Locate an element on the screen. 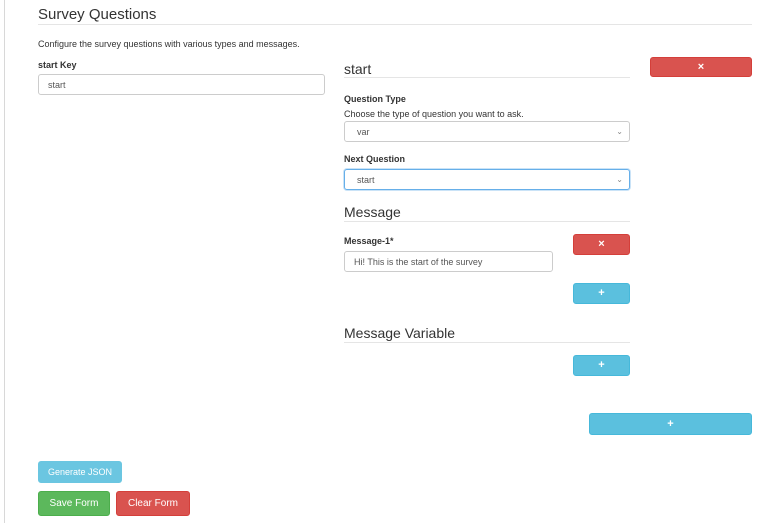 The height and width of the screenshot is (523, 782). next-question-value: start is located at coordinates (366, 179).